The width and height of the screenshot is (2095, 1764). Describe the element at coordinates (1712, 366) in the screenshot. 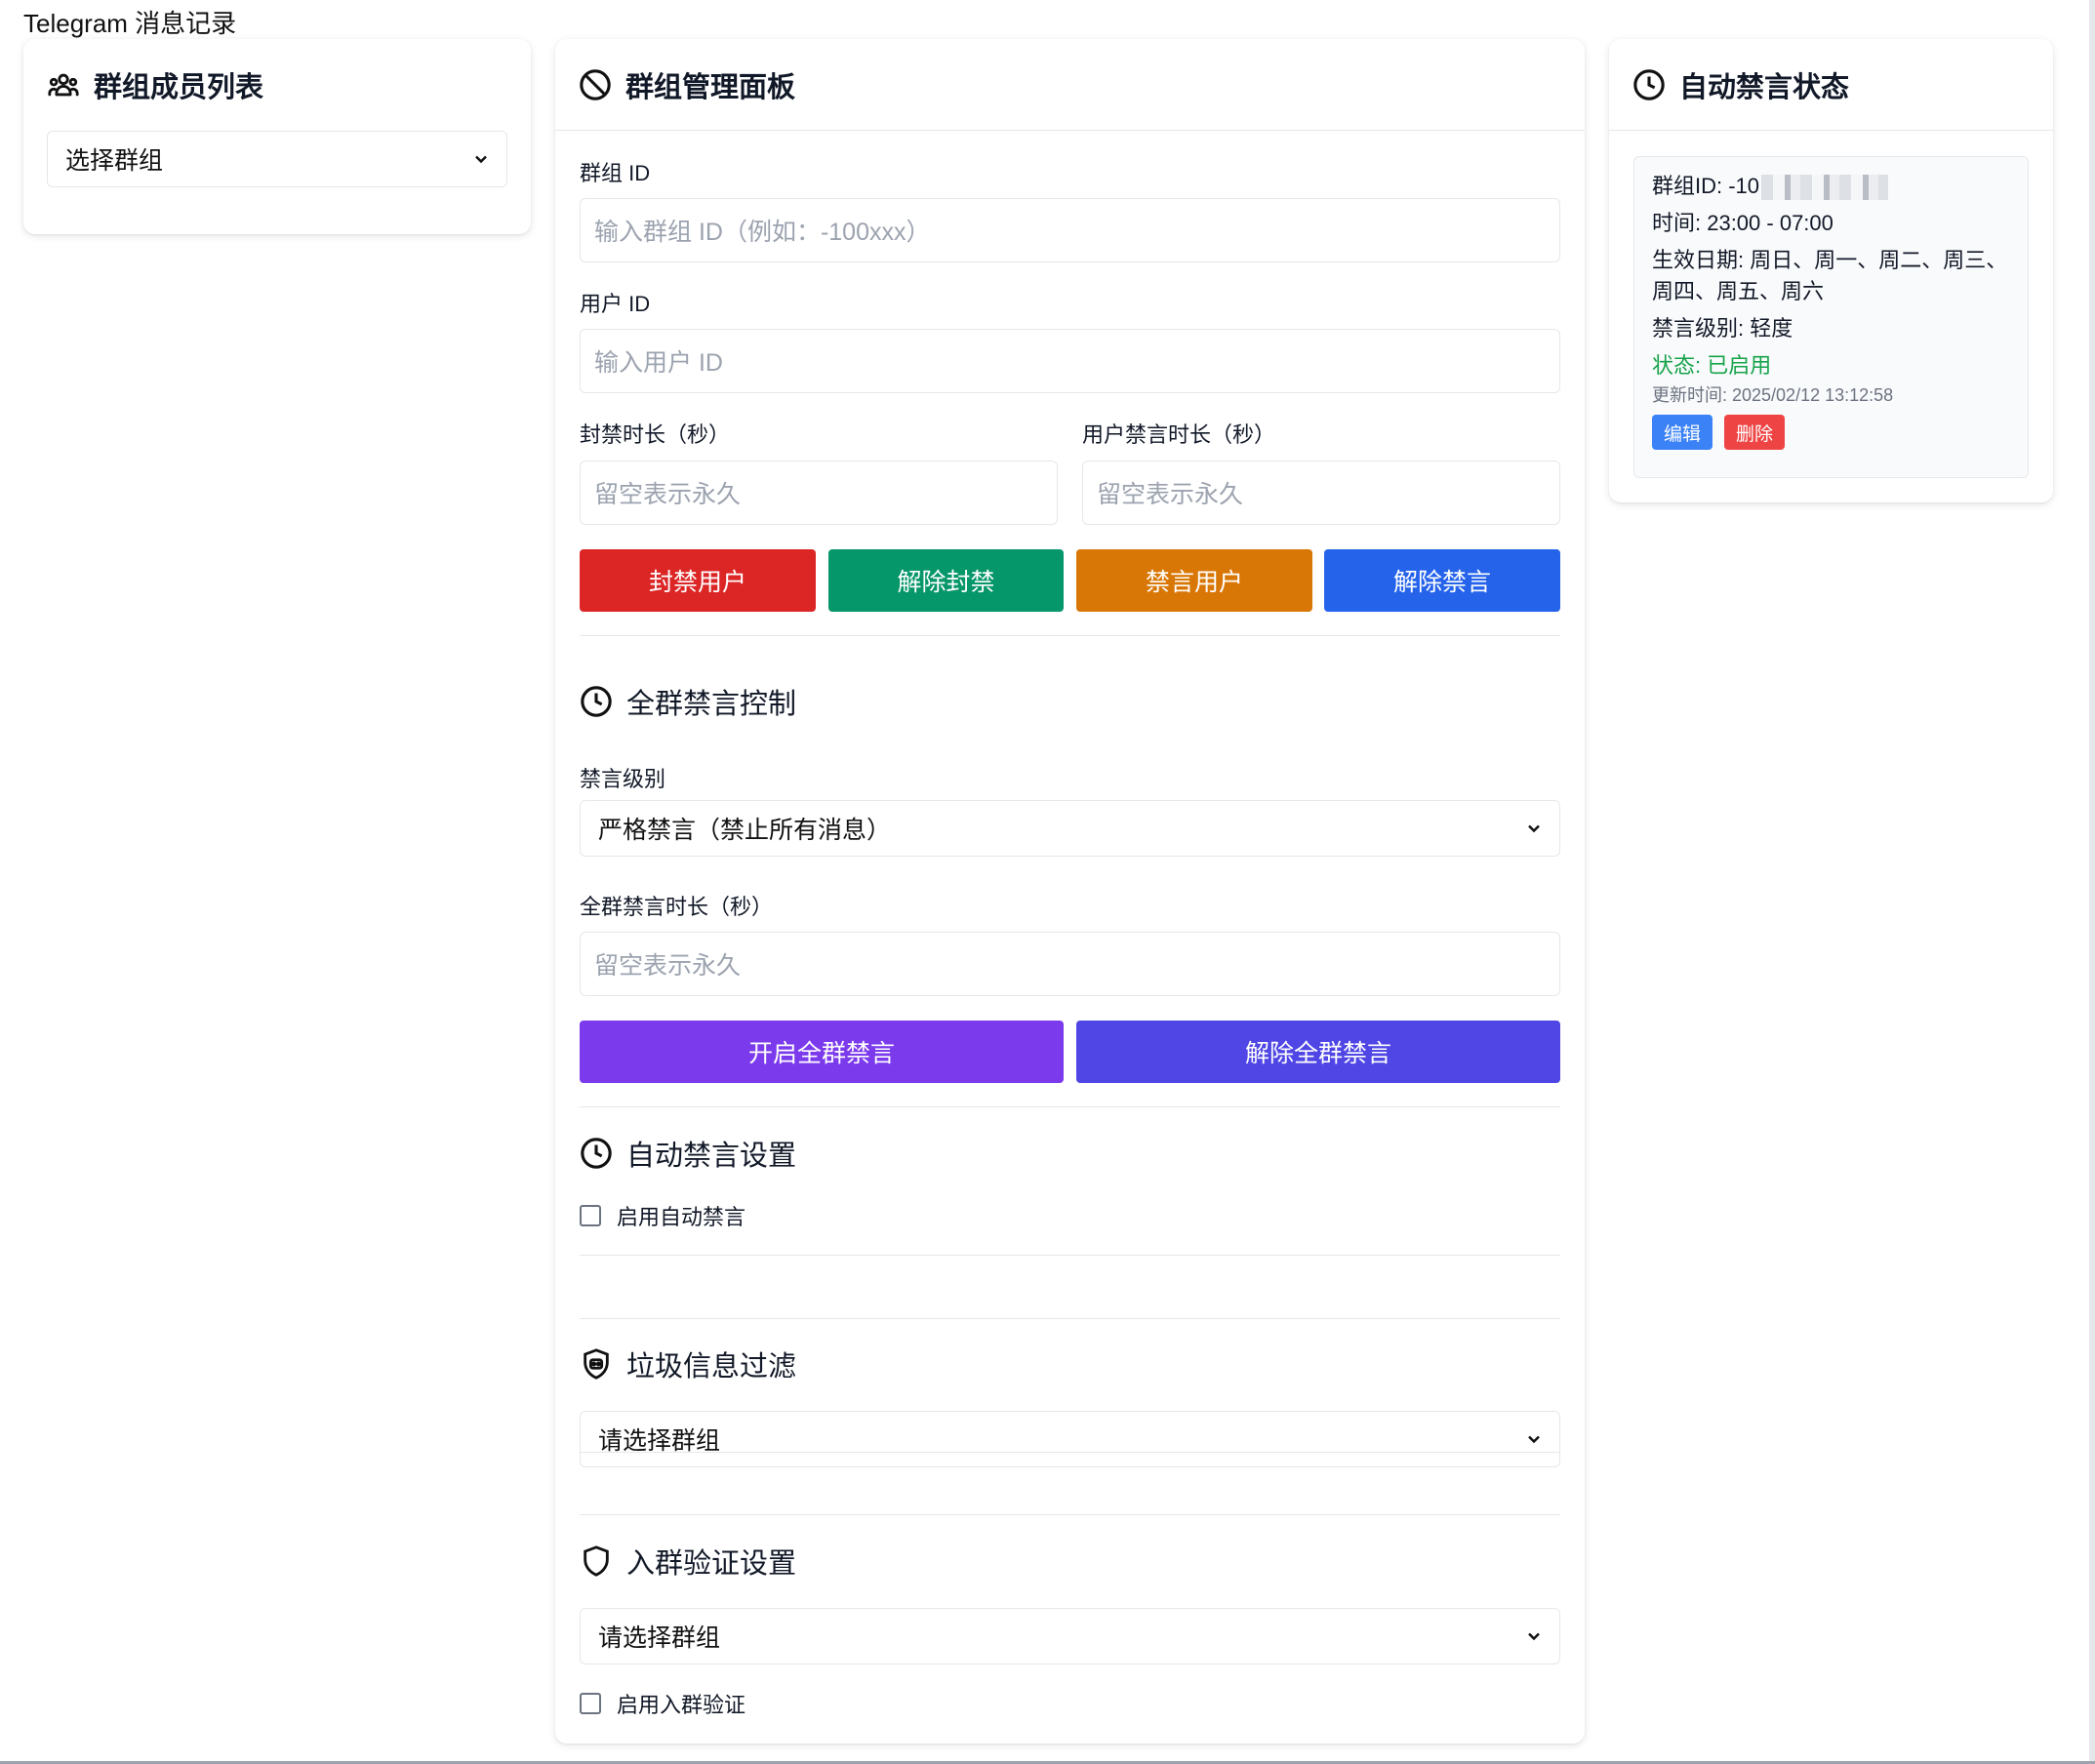

I see `status-enabled: 状态: 已启用` at that location.